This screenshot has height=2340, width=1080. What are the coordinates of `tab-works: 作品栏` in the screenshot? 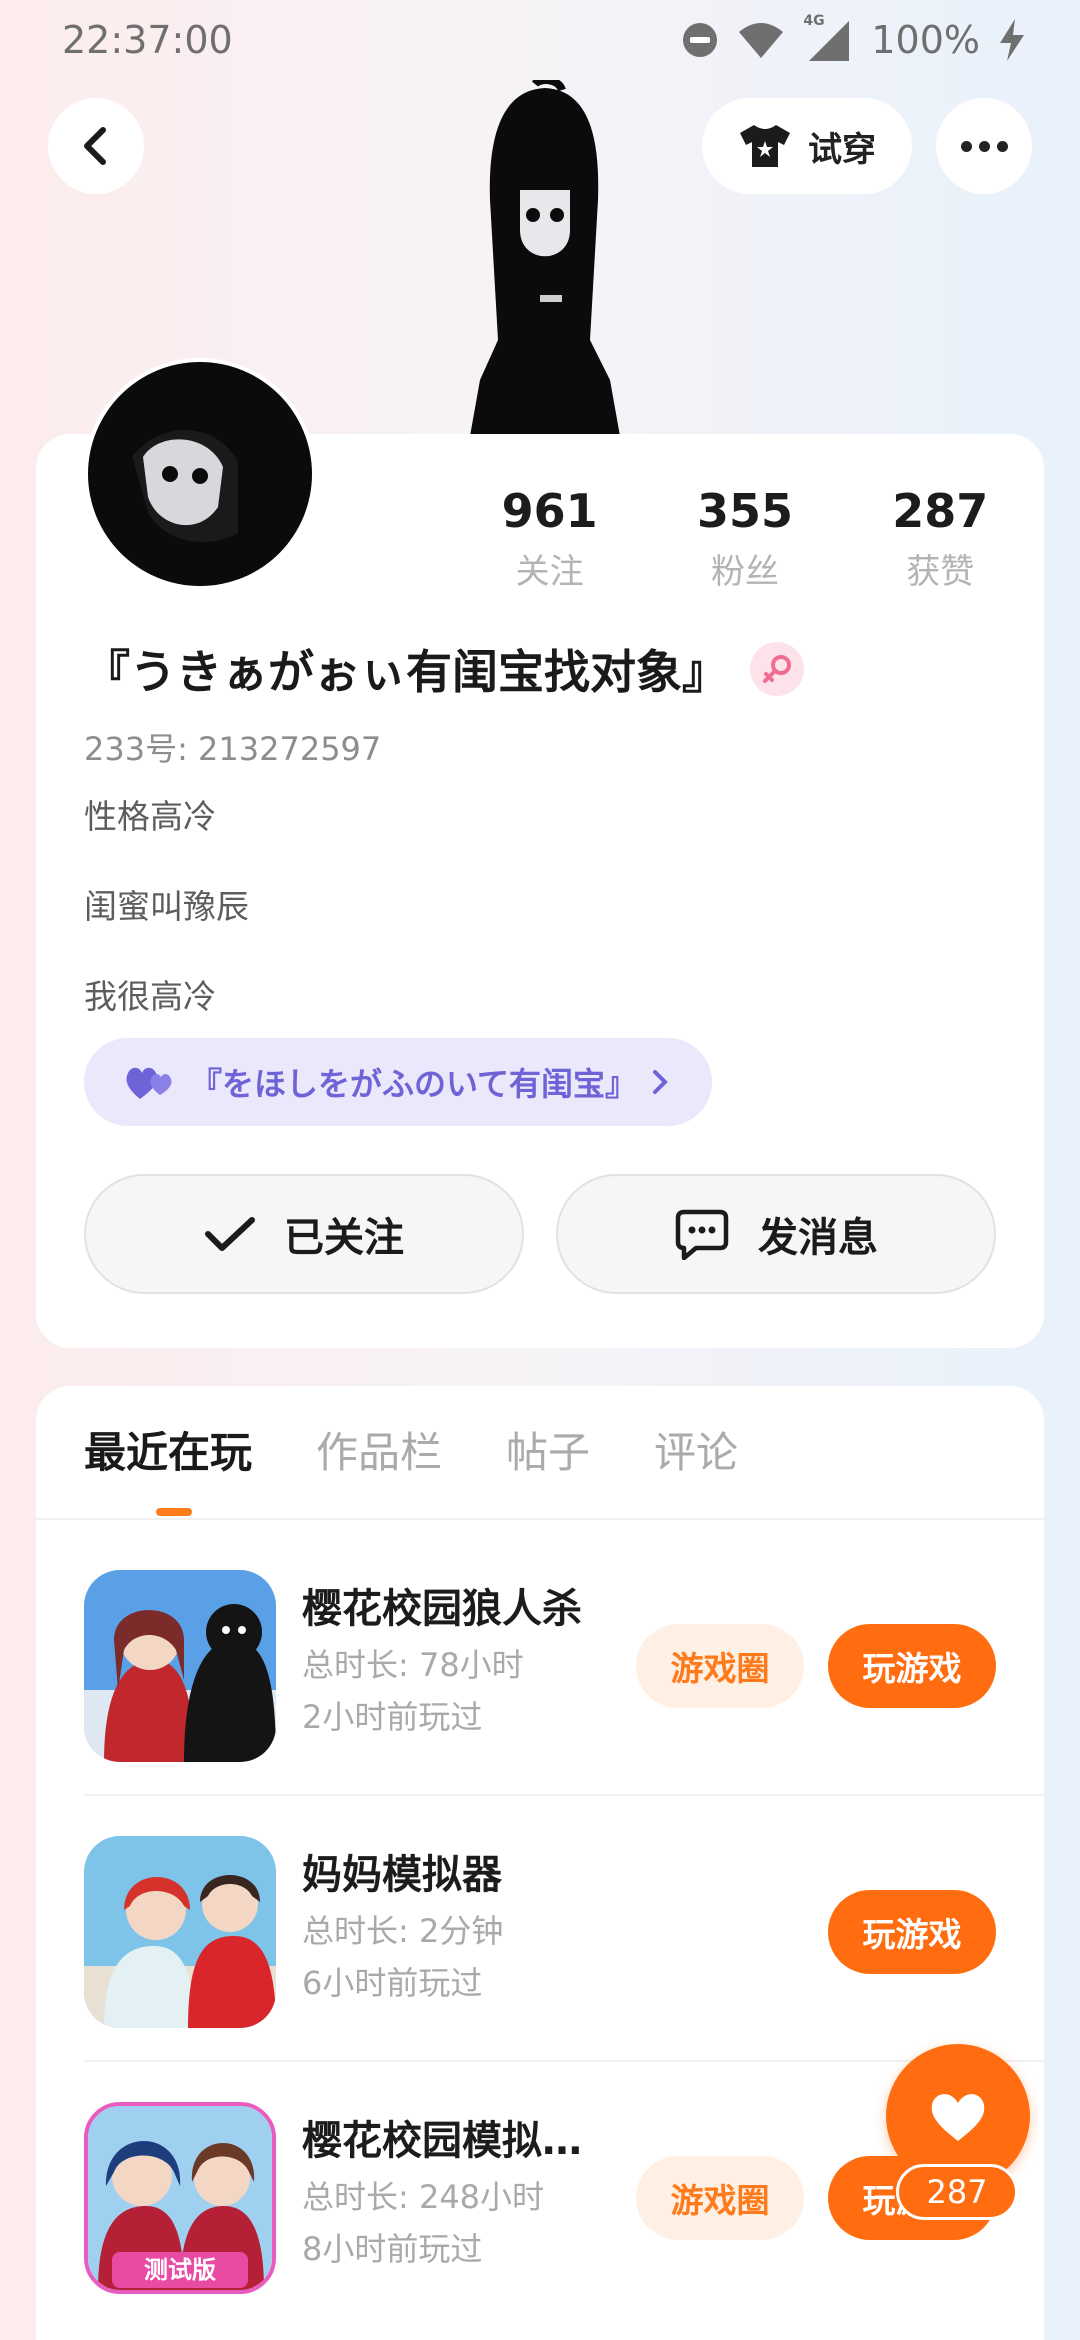 It's located at (379, 1465).